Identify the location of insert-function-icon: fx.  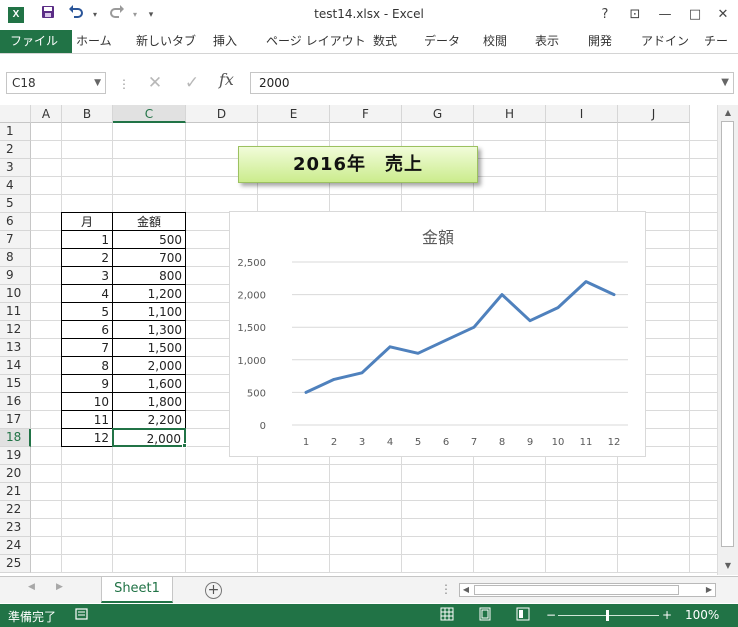
(226, 79).